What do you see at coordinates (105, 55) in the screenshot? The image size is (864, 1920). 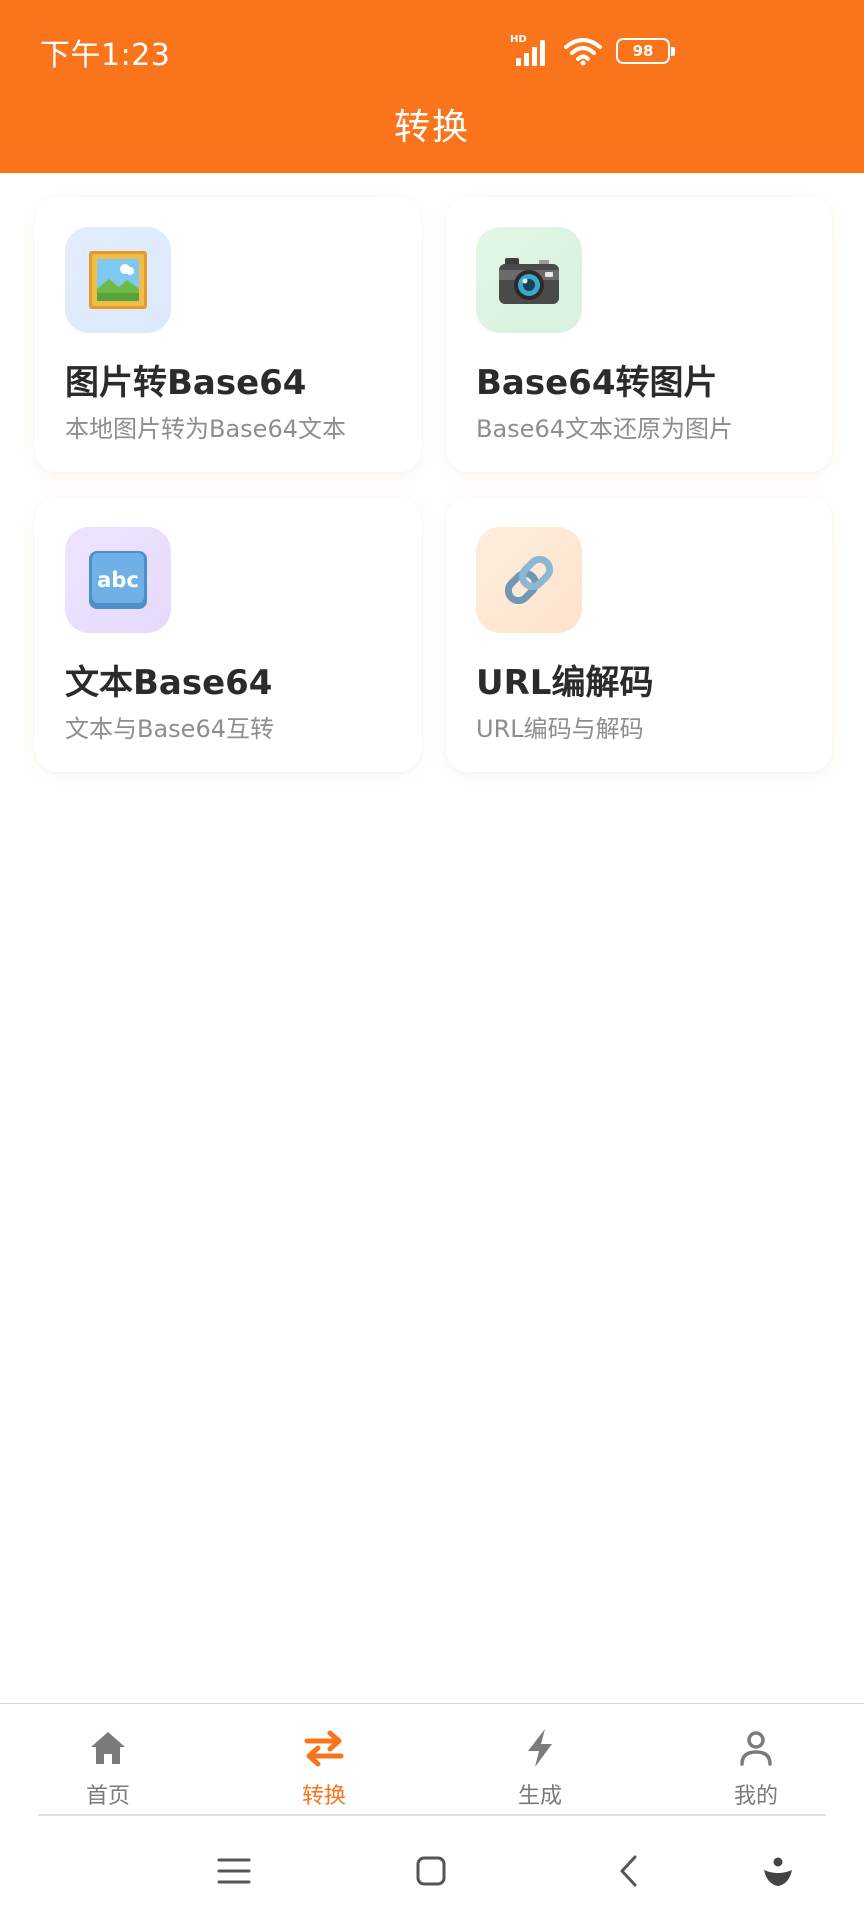 I see `status-time: 下午1:23` at bounding box center [105, 55].